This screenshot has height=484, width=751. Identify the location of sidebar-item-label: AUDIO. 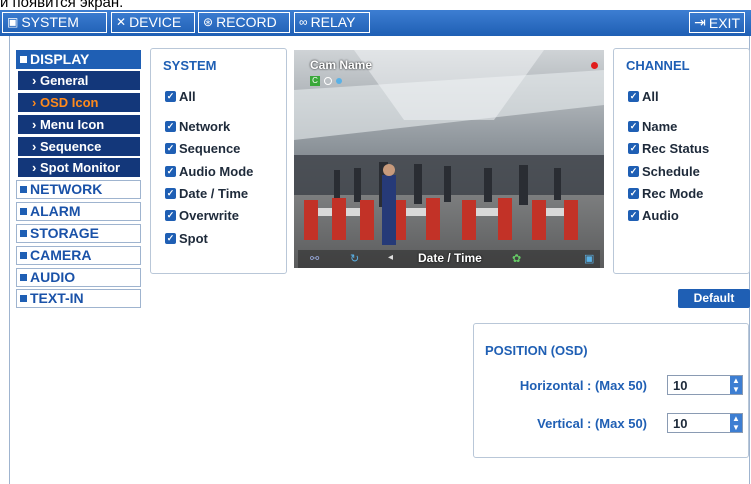
(53, 277).